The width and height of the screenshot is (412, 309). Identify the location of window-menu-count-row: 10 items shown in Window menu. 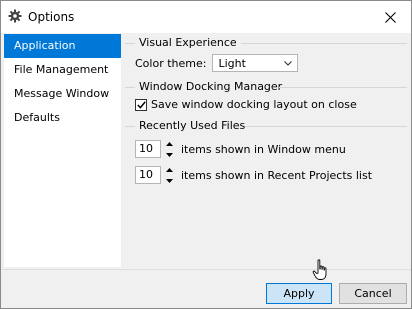
(240, 149).